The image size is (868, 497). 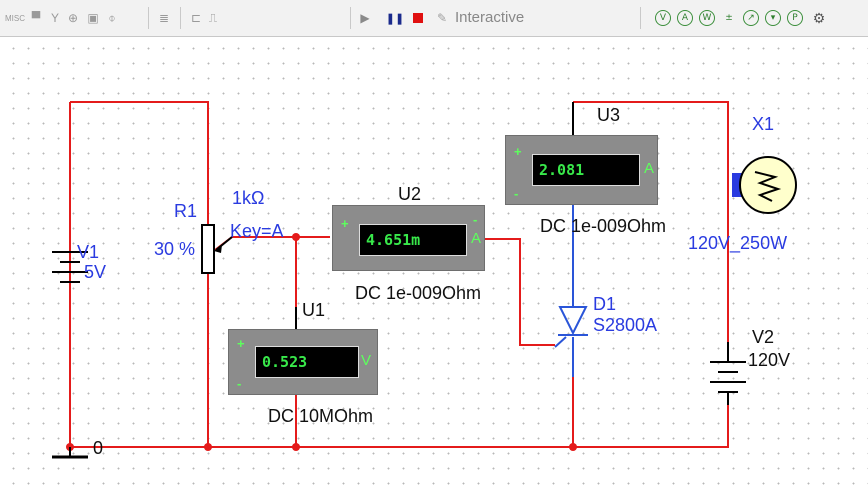 What do you see at coordinates (571, 327) in the screenshot?
I see `thyristor-d1-symbol` at bounding box center [571, 327].